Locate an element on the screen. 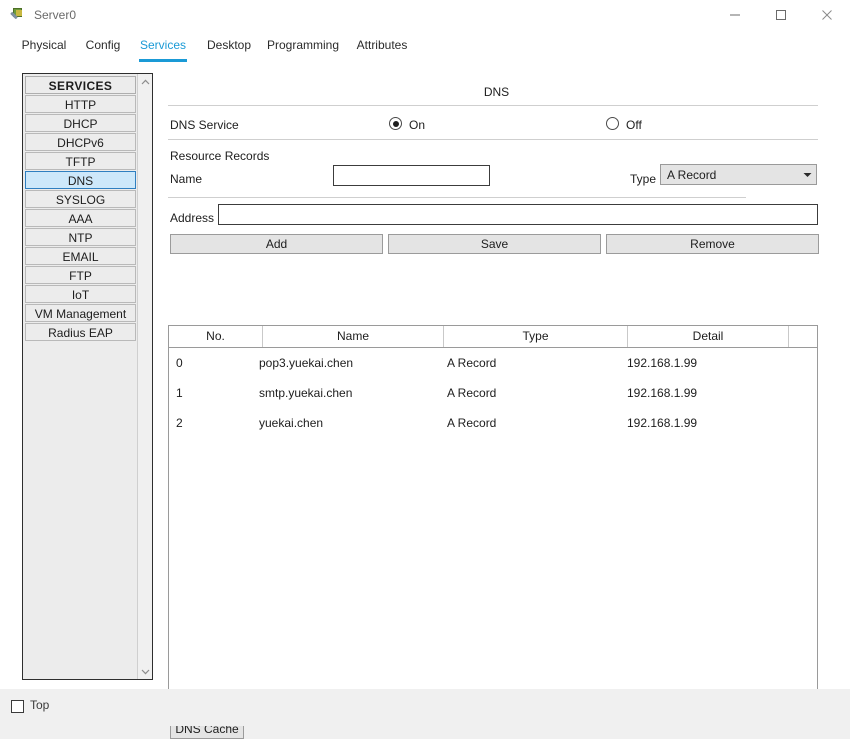  window-footer: Top is located at coordinates (425, 707).